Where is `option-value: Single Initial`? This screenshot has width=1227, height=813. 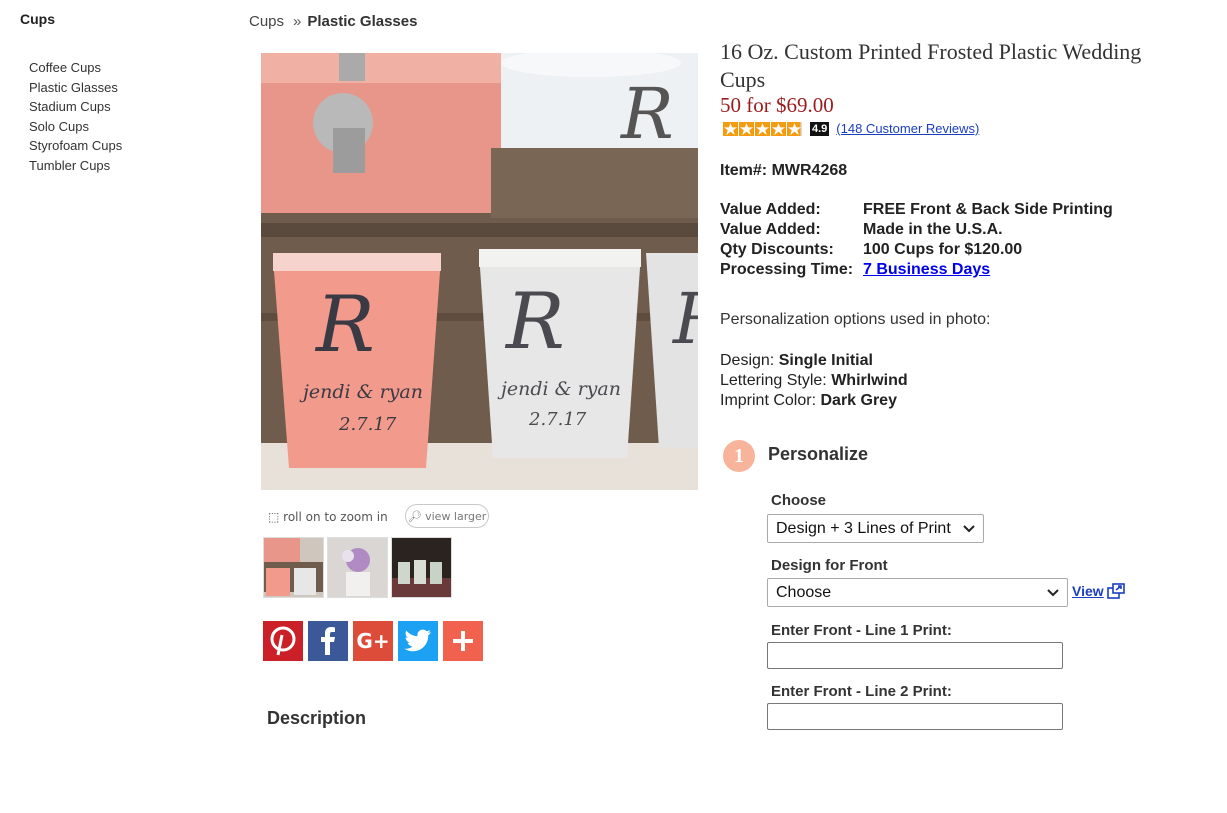
option-value: Single Initial is located at coordinates (825, 360).